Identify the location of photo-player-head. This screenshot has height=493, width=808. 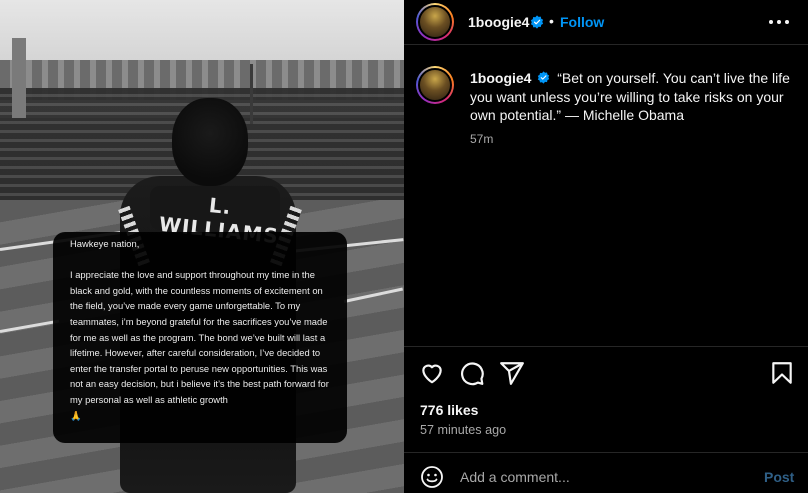
(210, 142).